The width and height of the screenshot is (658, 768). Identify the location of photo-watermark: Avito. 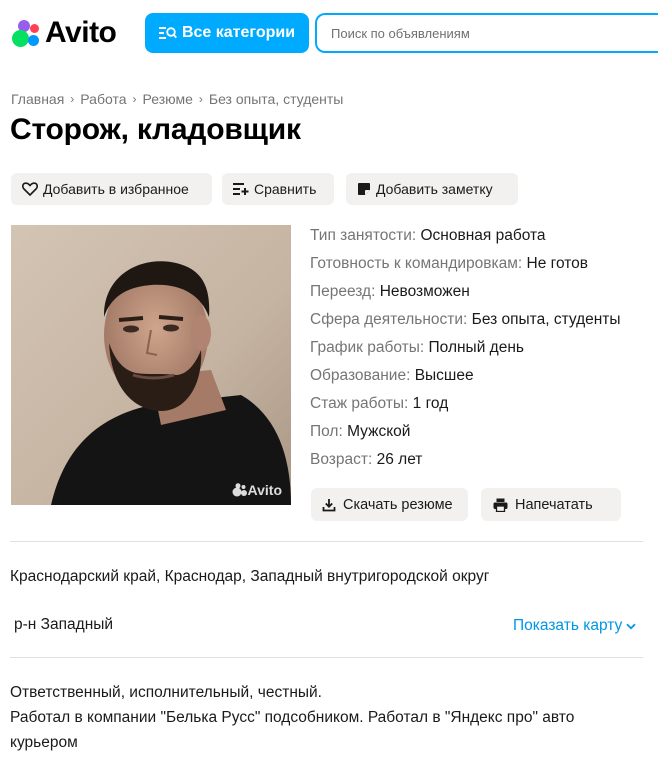
(257, 490).